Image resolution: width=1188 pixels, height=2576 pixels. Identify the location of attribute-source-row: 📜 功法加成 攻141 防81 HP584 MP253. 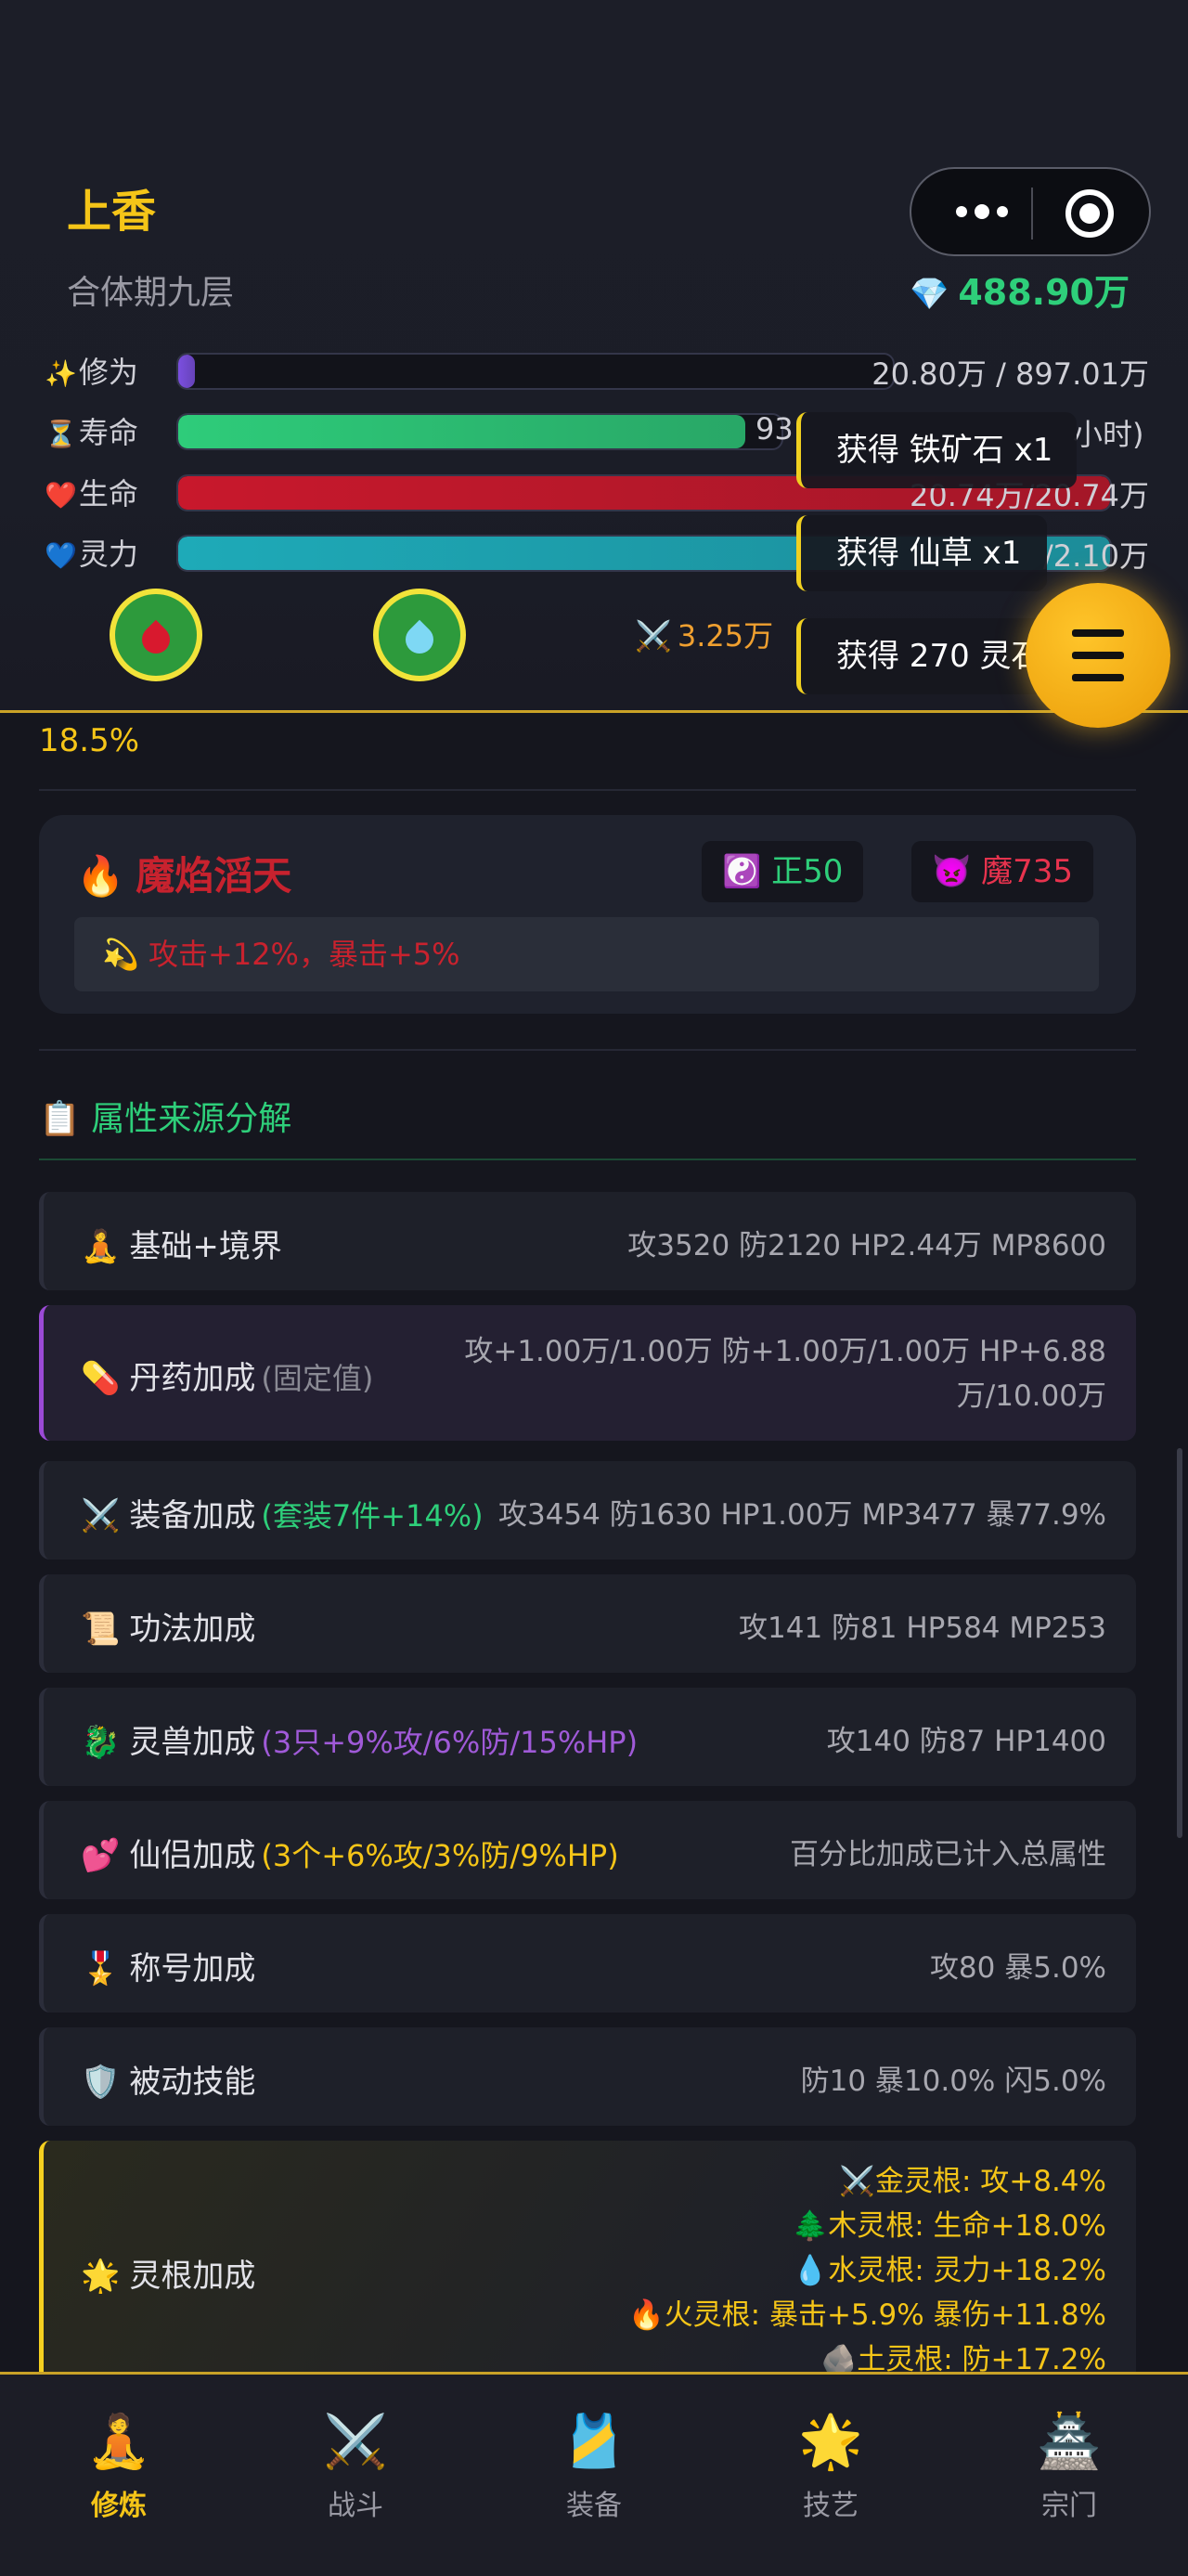
(587, 1623).